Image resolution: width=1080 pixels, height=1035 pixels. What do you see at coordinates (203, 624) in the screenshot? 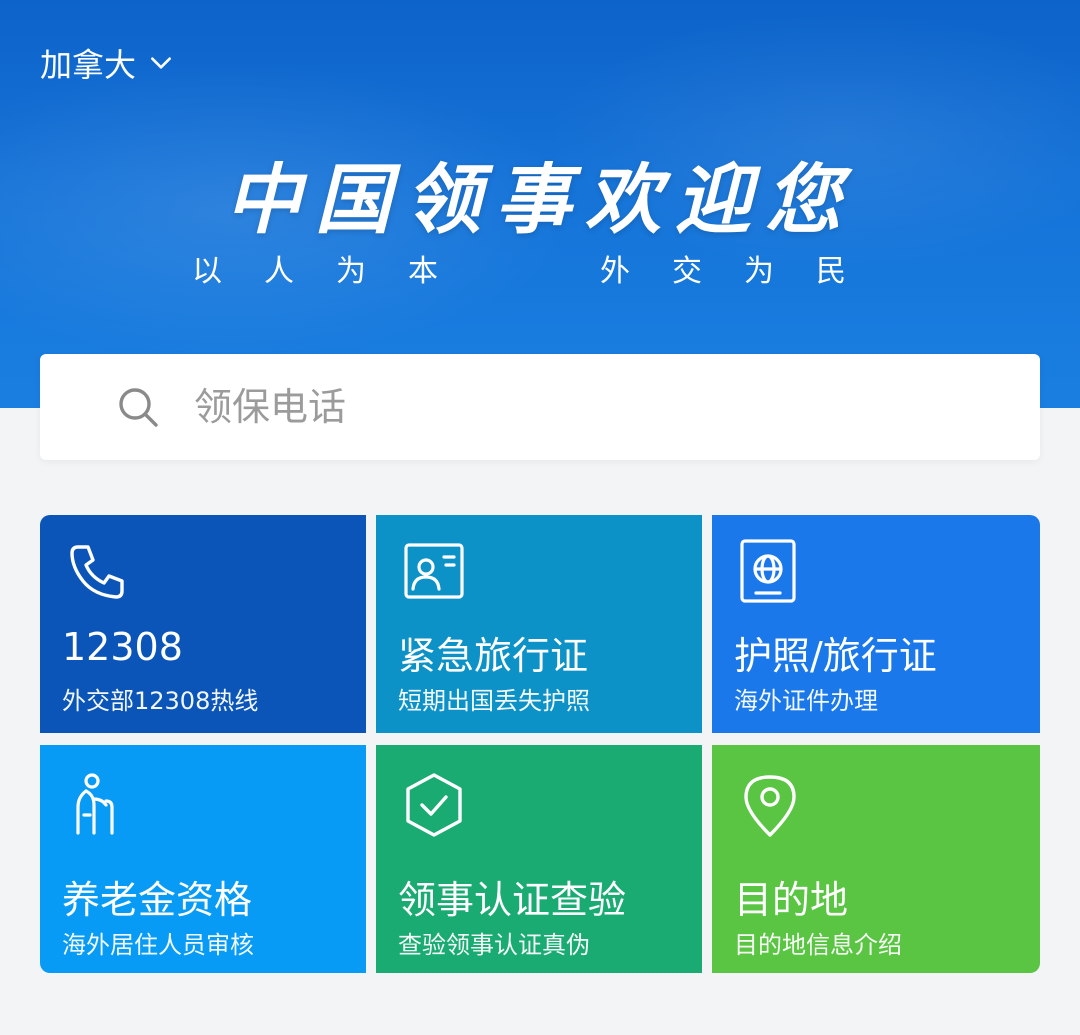
I see `service-tile-hotline: 12308 外交部12308热线` at bounding box center [203, 624].